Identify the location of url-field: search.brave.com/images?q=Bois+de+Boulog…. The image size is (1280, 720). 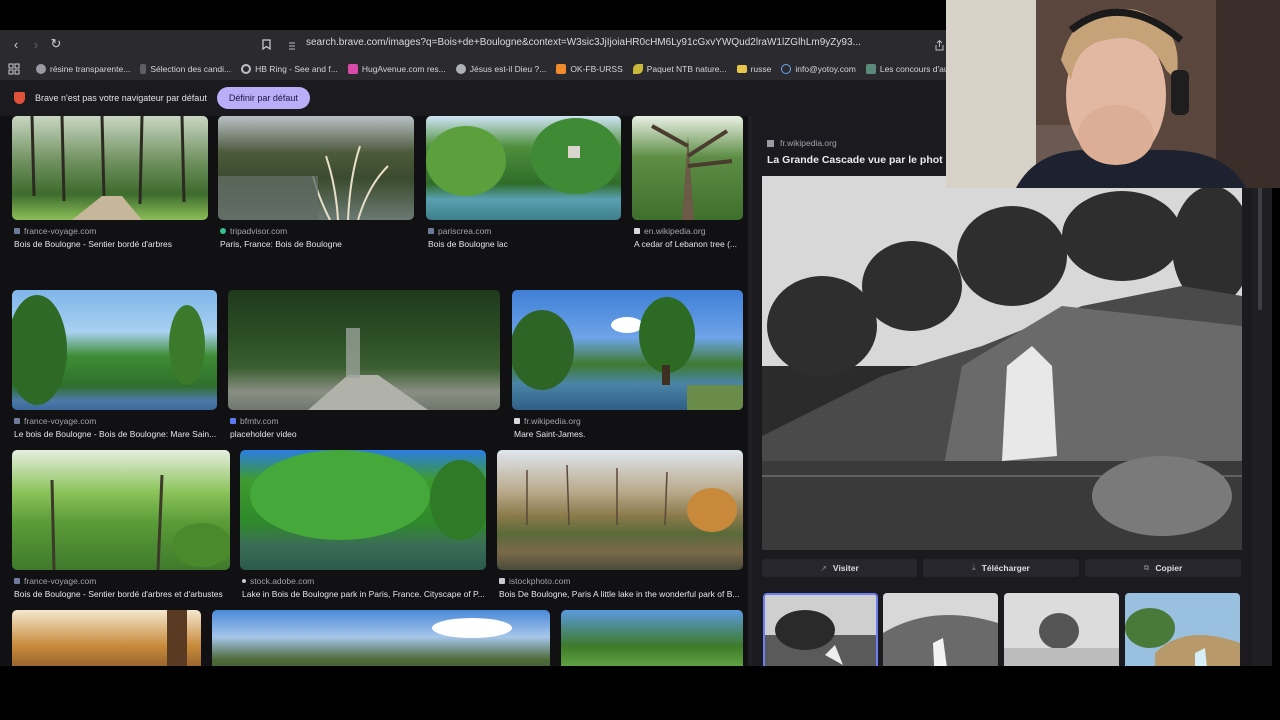
(583, 42).